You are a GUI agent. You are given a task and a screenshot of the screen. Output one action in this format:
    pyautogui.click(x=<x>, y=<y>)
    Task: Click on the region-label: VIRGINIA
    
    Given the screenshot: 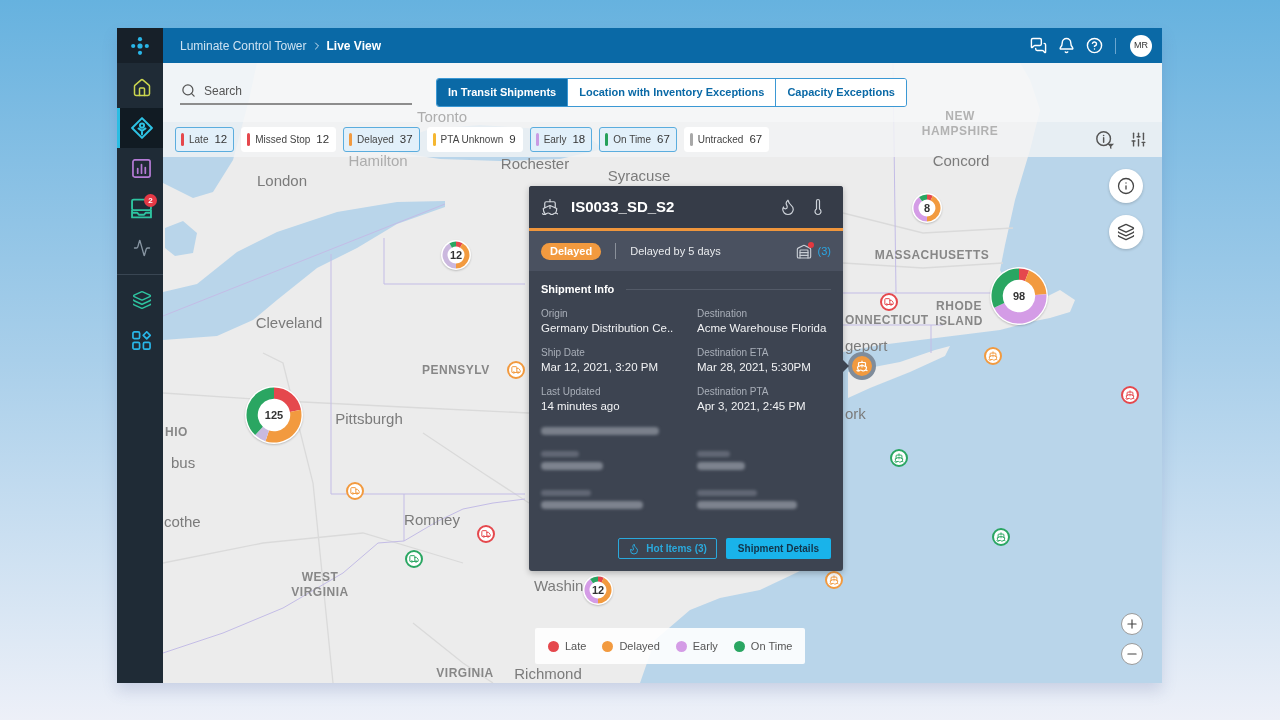 What is the action you would take?
    pyautogui.click(x=465, y=673)
    